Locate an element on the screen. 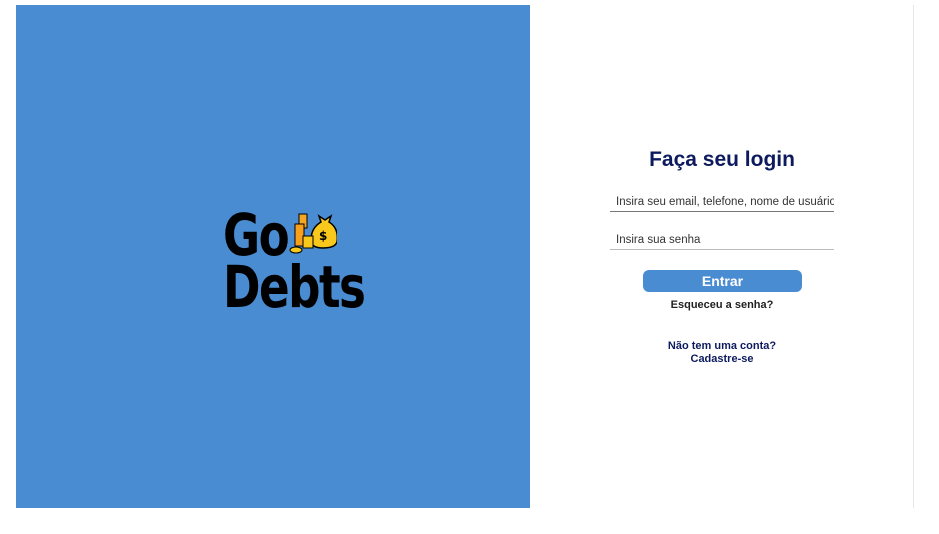 The image size is (939, 534). login-title: Faça seu login is located at coordinates (722, 159).